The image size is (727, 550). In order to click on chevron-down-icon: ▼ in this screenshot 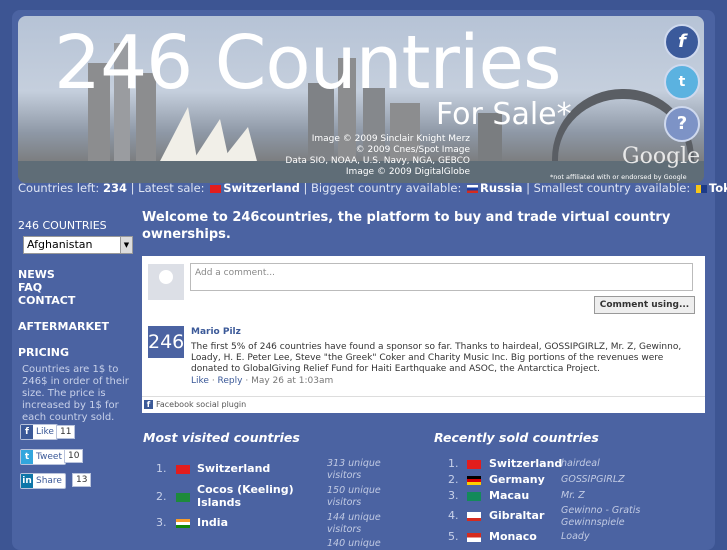, I will do `click(126, 245)`.